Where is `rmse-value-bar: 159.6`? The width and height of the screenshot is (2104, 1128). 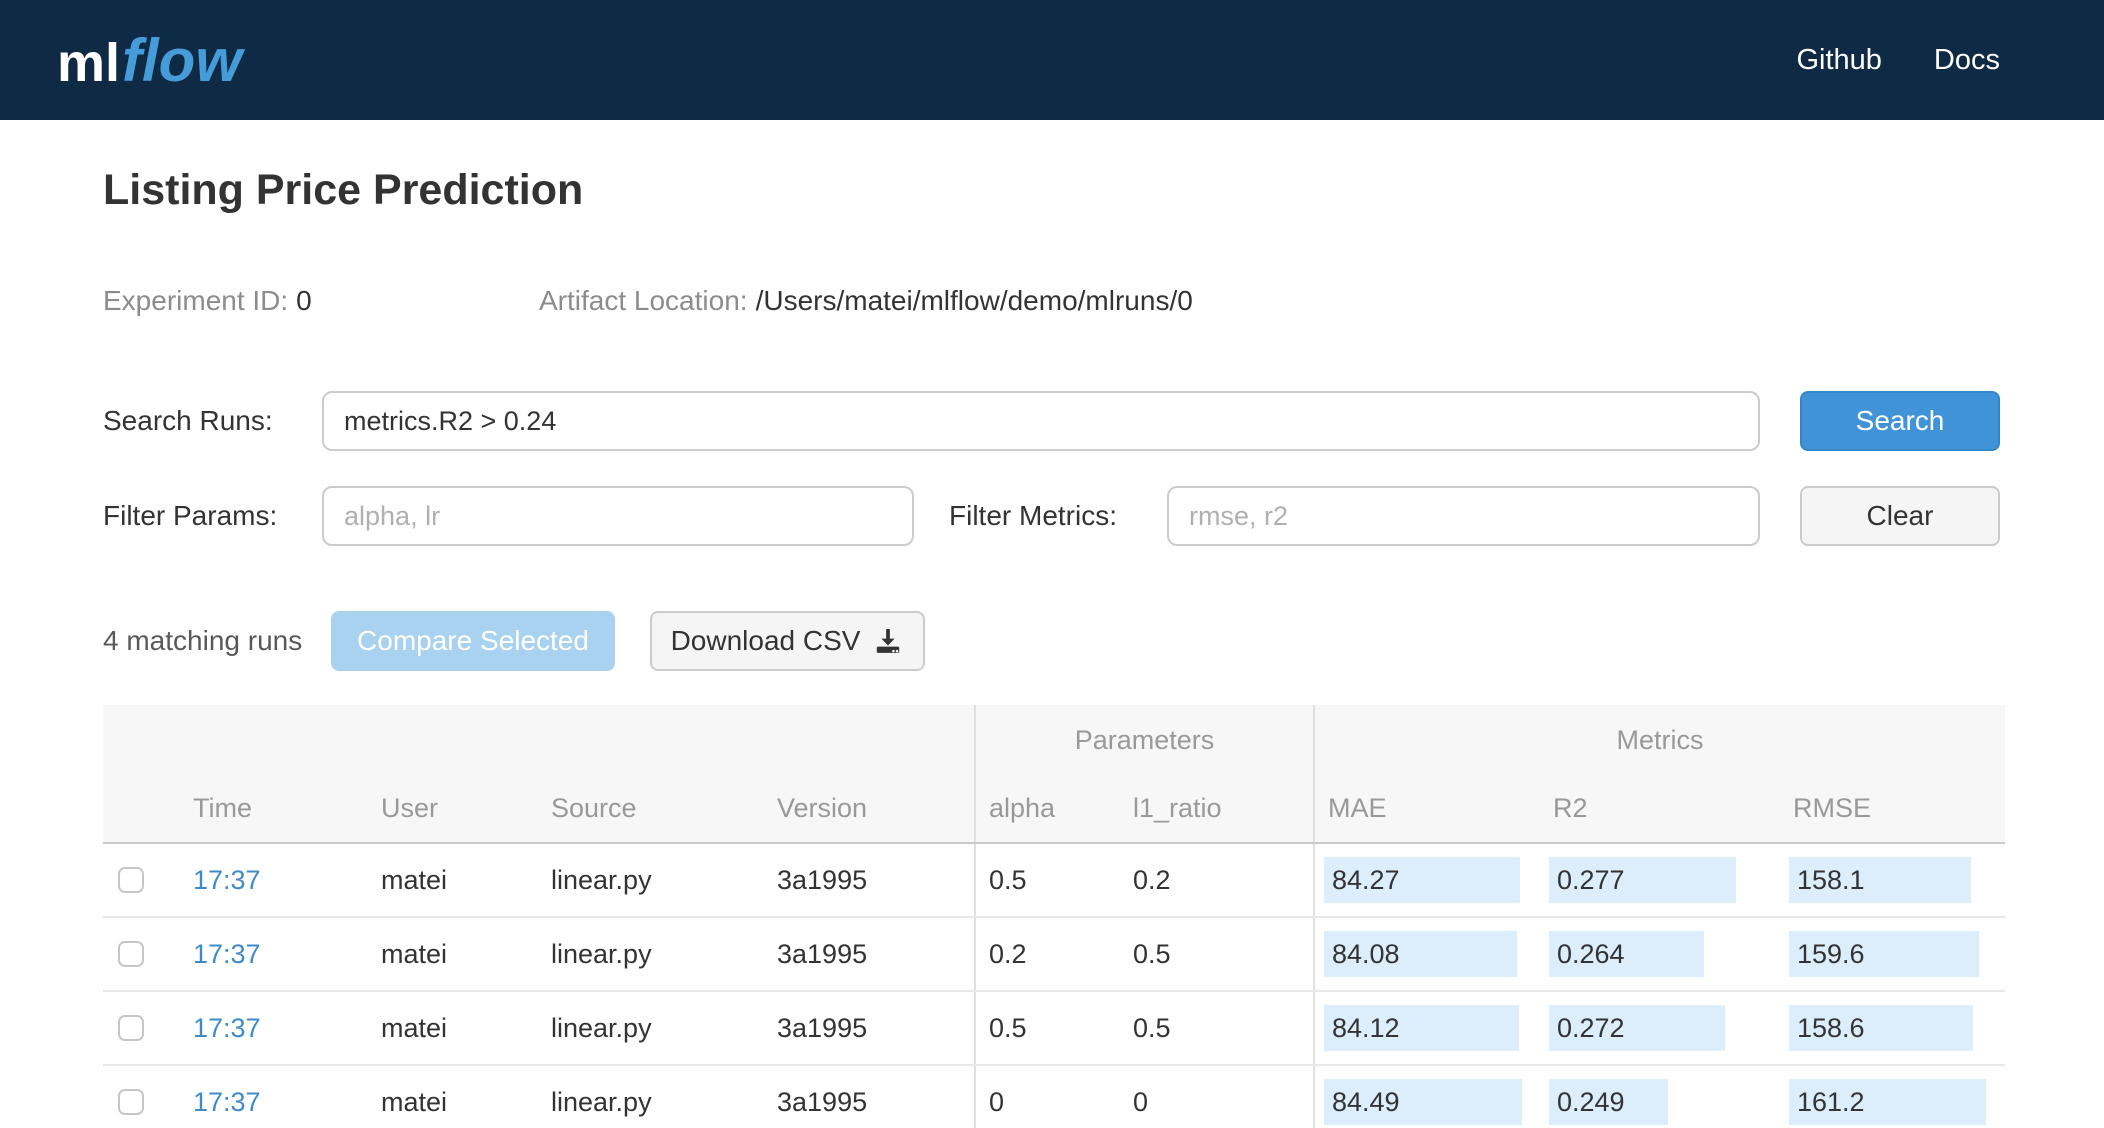 rmse-value-bar: 159.6 is located at coordinates (1884, 954).